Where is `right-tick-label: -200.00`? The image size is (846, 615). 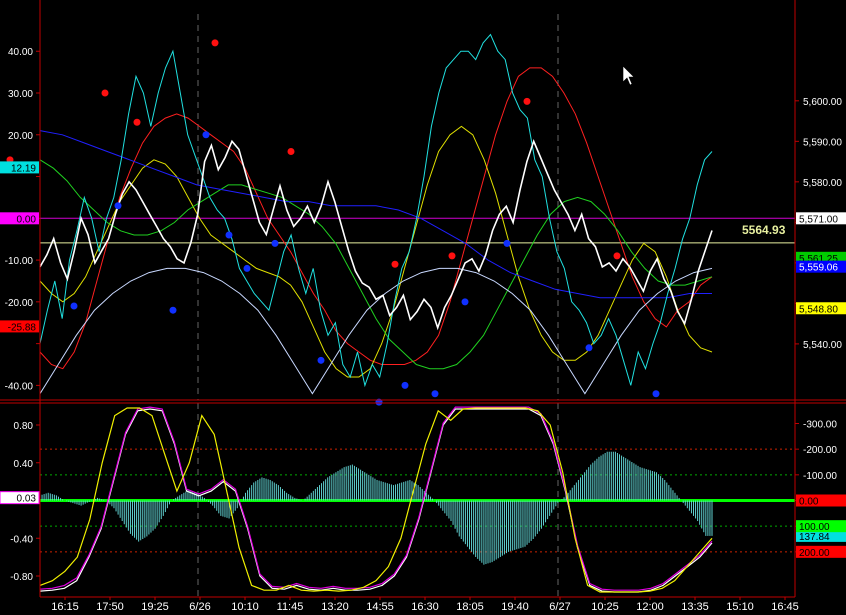 right-tick-label: -200.00 is located at coordinates (820, 450).